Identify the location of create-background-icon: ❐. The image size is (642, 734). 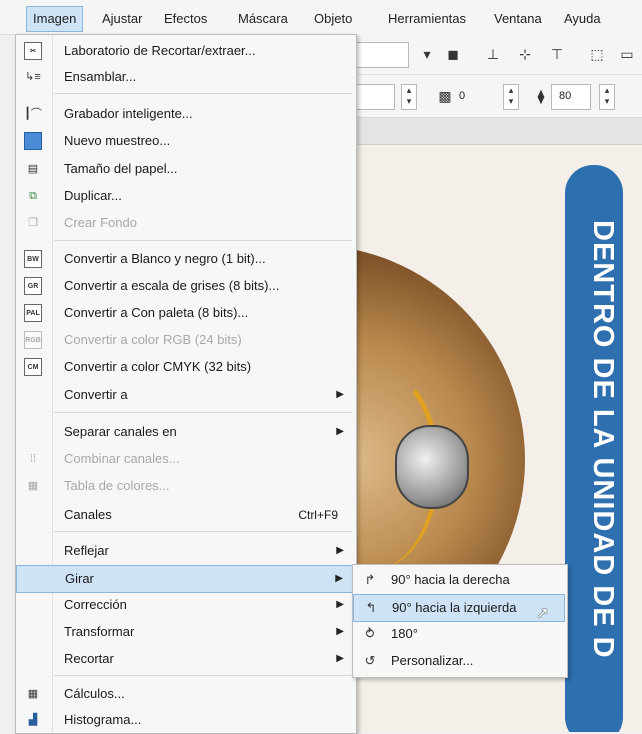
(33, 223).